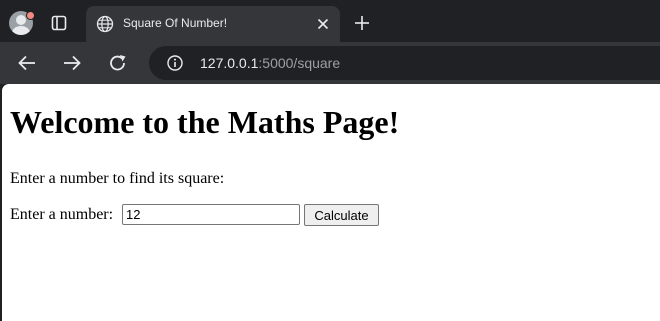  I want to click on browser-toolbar: 127.0.0.1:5000/square, so click(330, 63).